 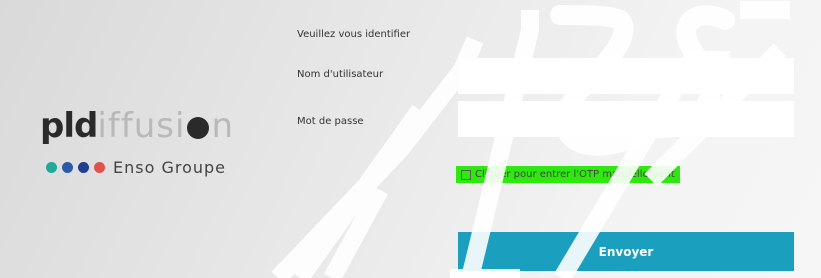 I want to click on logo-circle-icon, so click(x=198, y=128).